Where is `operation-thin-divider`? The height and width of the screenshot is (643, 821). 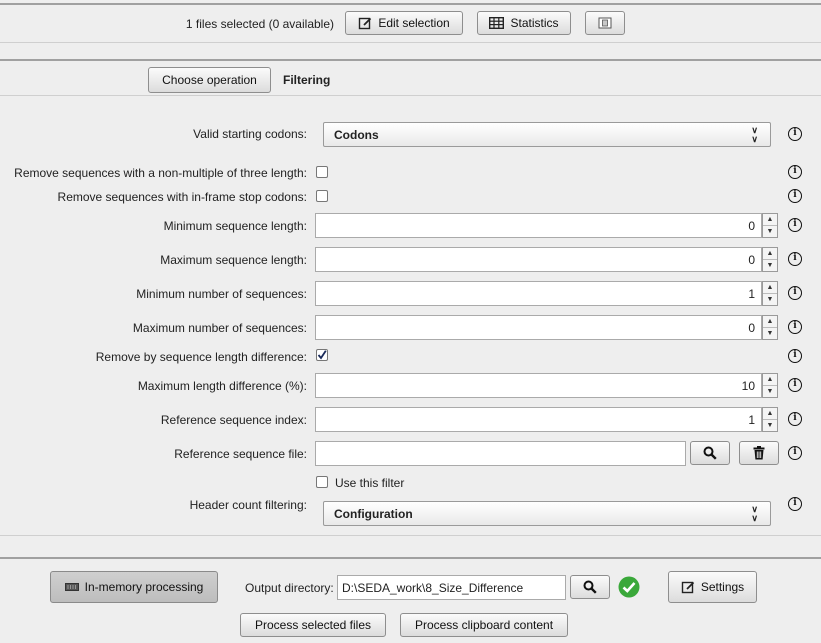
operation-thin-divider is located at coordinates (410, 95).